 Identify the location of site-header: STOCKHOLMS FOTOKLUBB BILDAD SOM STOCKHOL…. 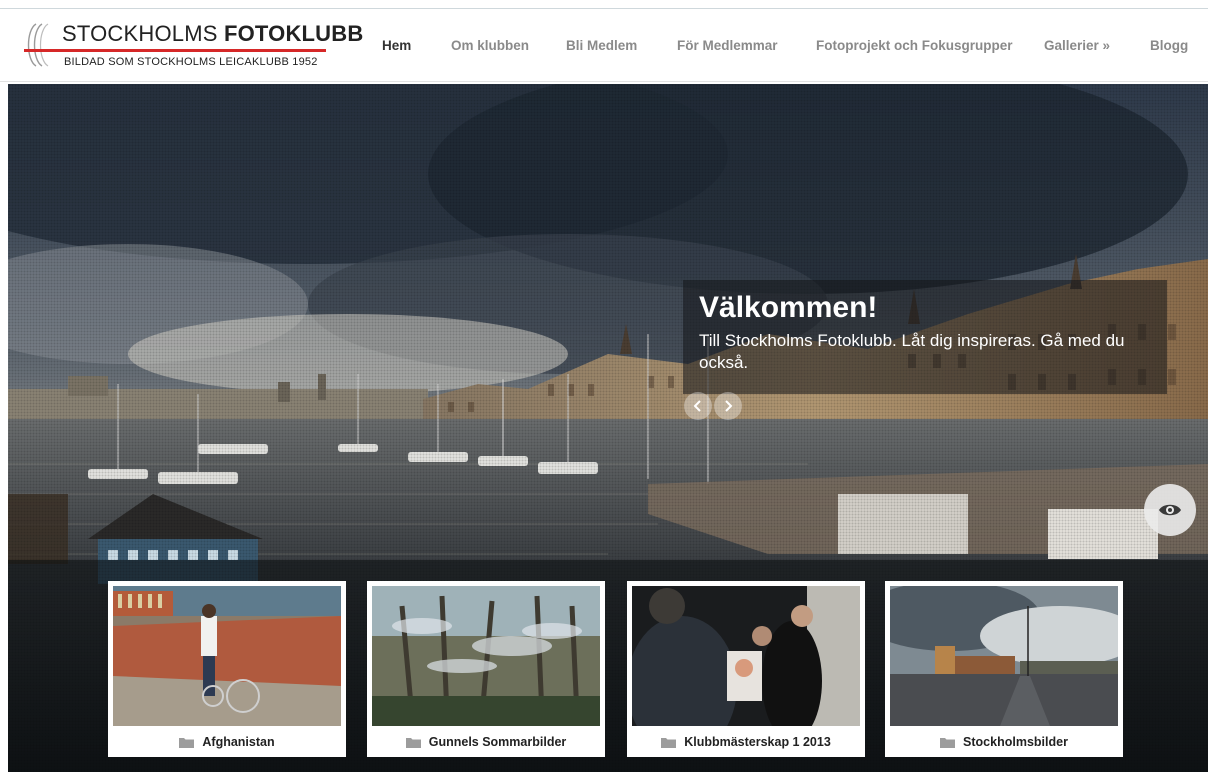
(604, 46).